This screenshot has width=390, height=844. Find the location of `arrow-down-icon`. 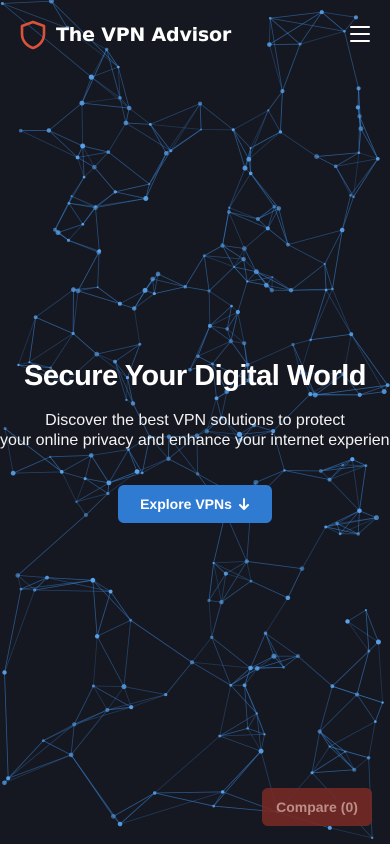

arrow-down-icon is located at coordinates (243, 503).